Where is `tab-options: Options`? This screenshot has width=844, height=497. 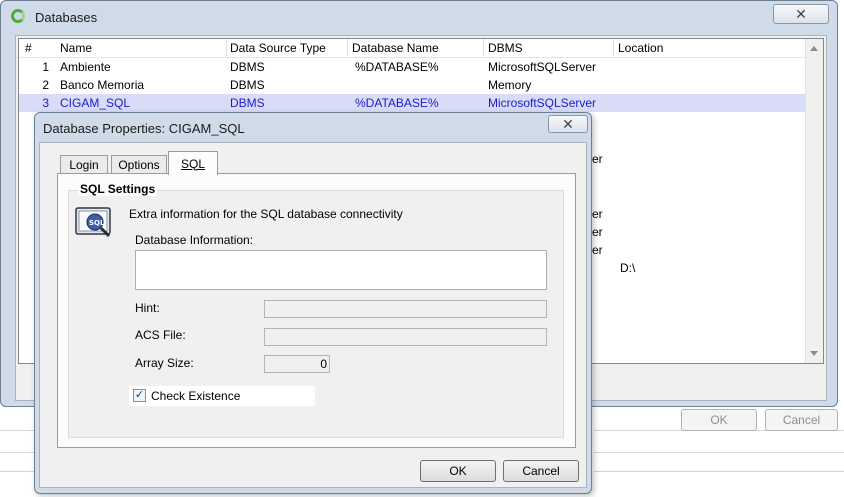 tab-options: Options is located at coordinates (139, 164).